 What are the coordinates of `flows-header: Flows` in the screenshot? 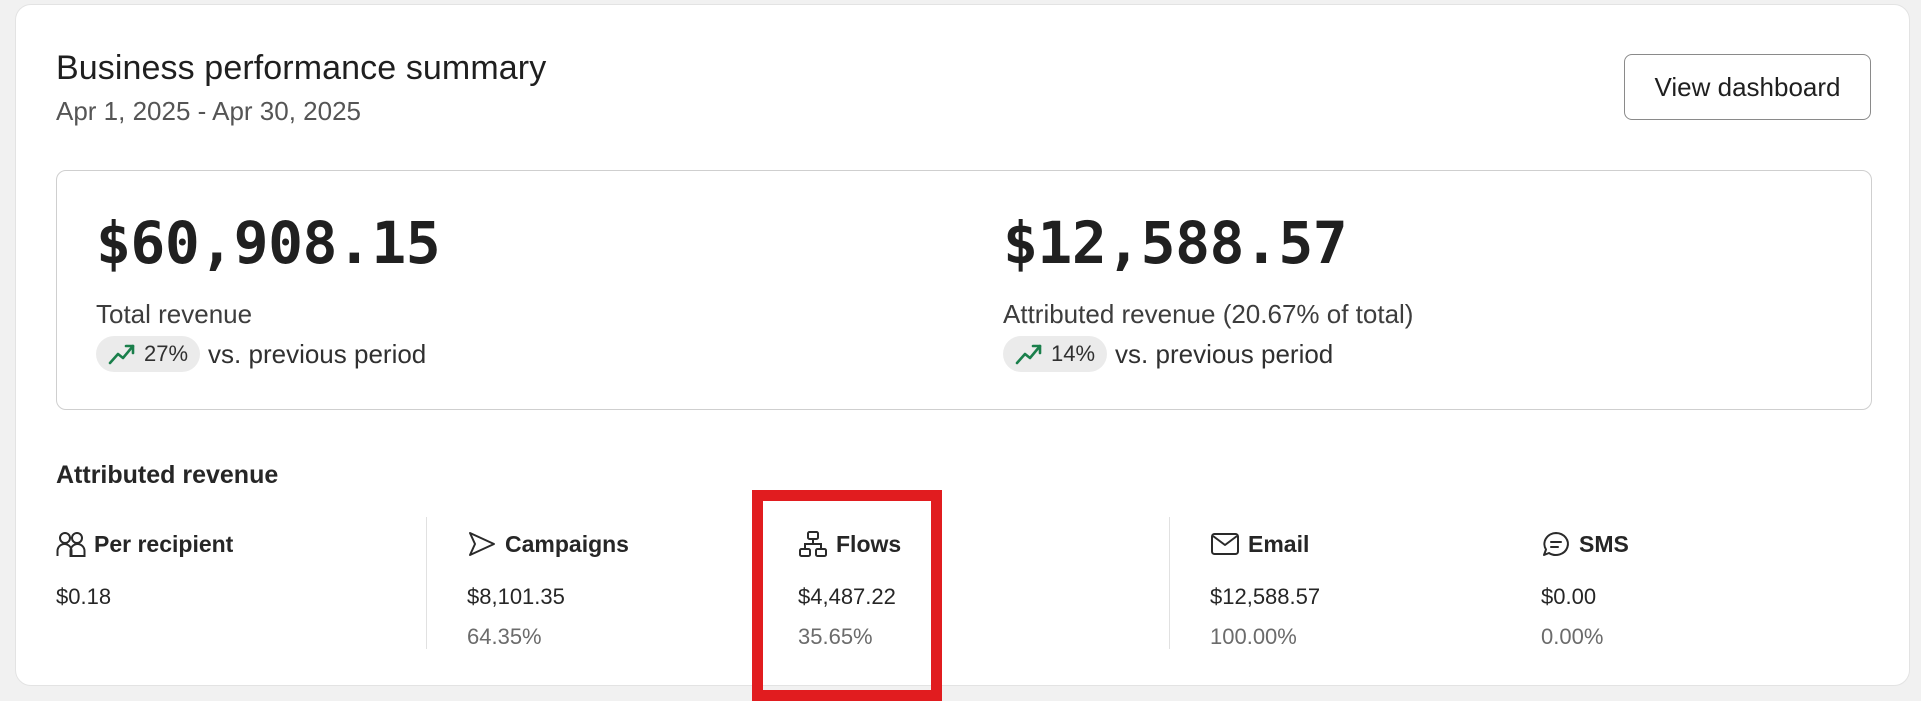 It's located at (849, 544).